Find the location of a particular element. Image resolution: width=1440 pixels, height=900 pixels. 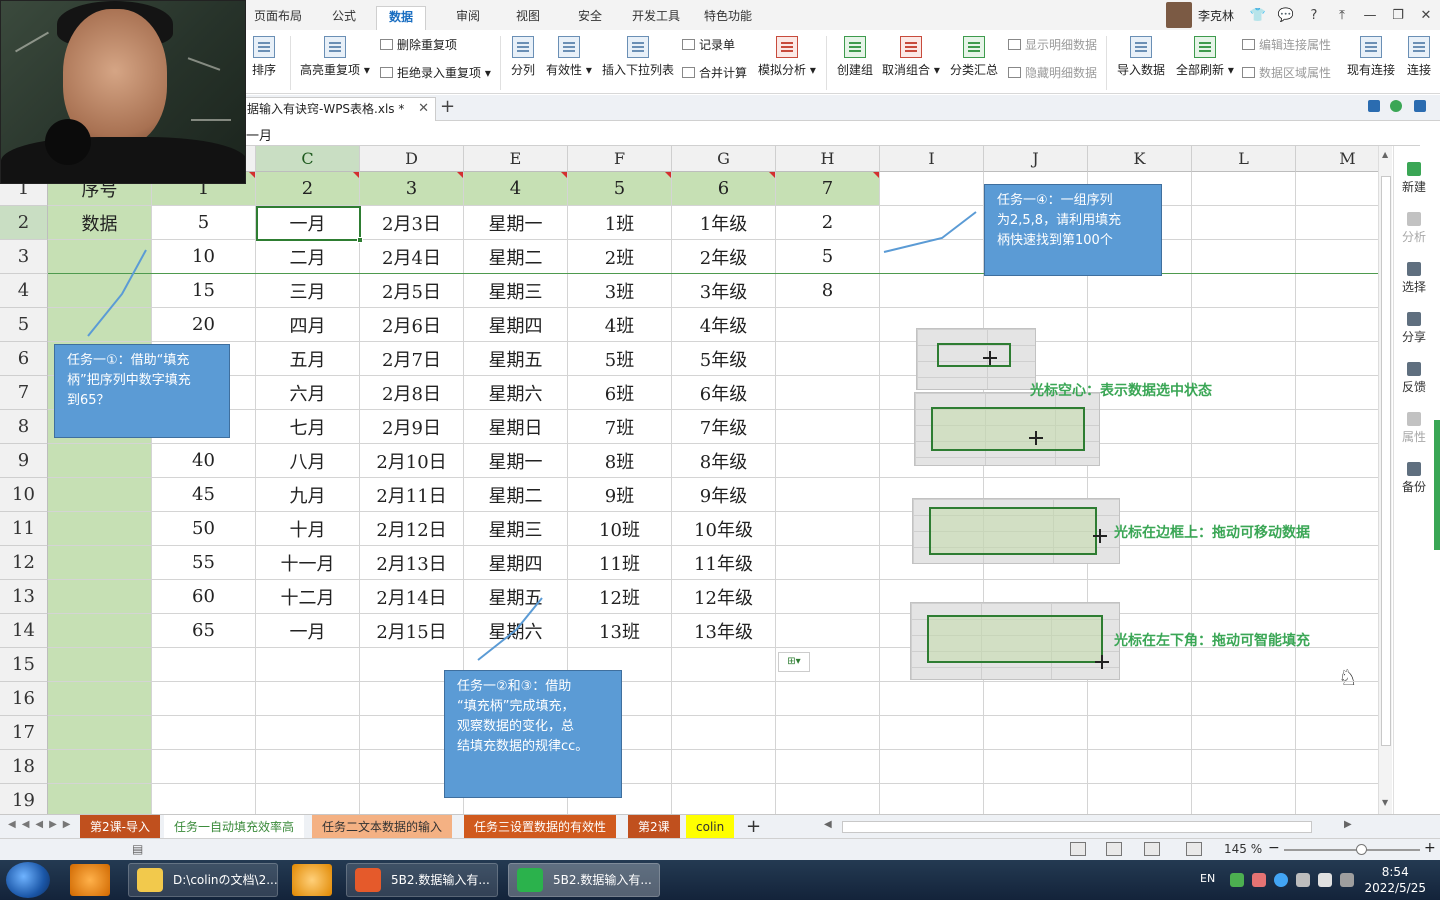

cloud-sync-icon is located at coordinates (1396, 106).